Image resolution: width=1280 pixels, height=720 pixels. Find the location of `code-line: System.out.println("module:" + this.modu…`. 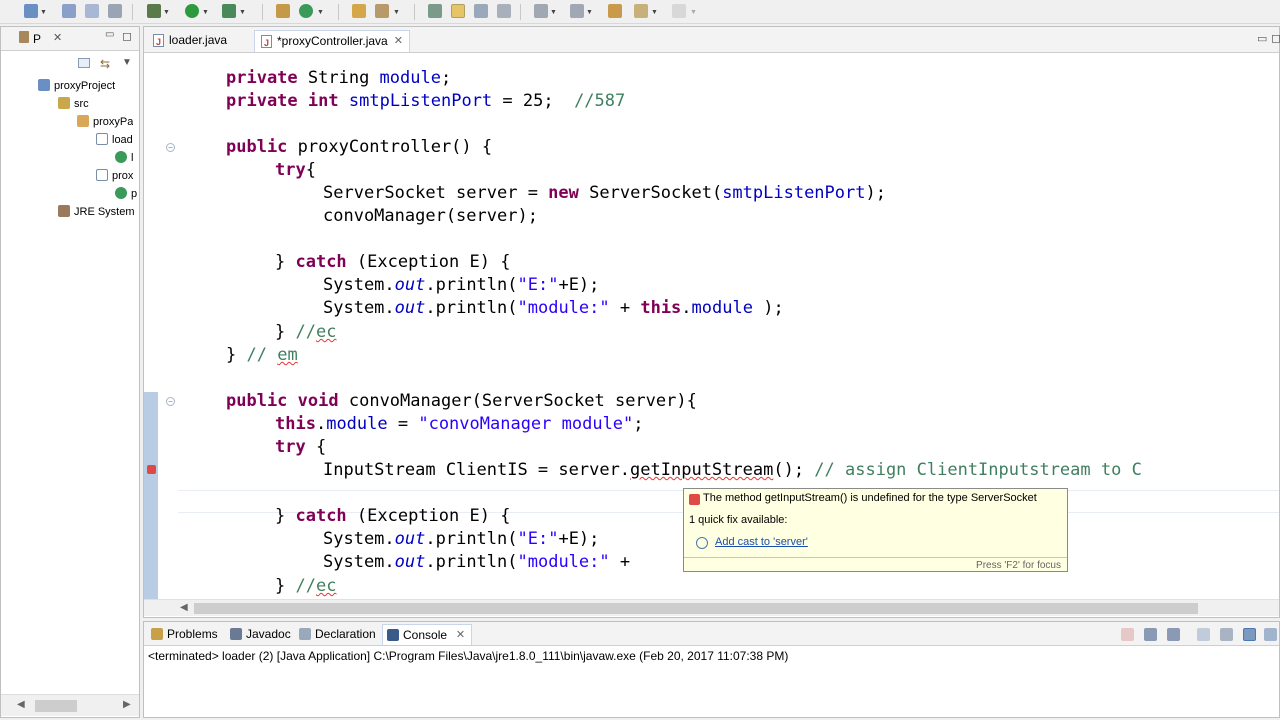

code-line: System.out.println("module:" + this.modu… is located at coordinates (553, 308).